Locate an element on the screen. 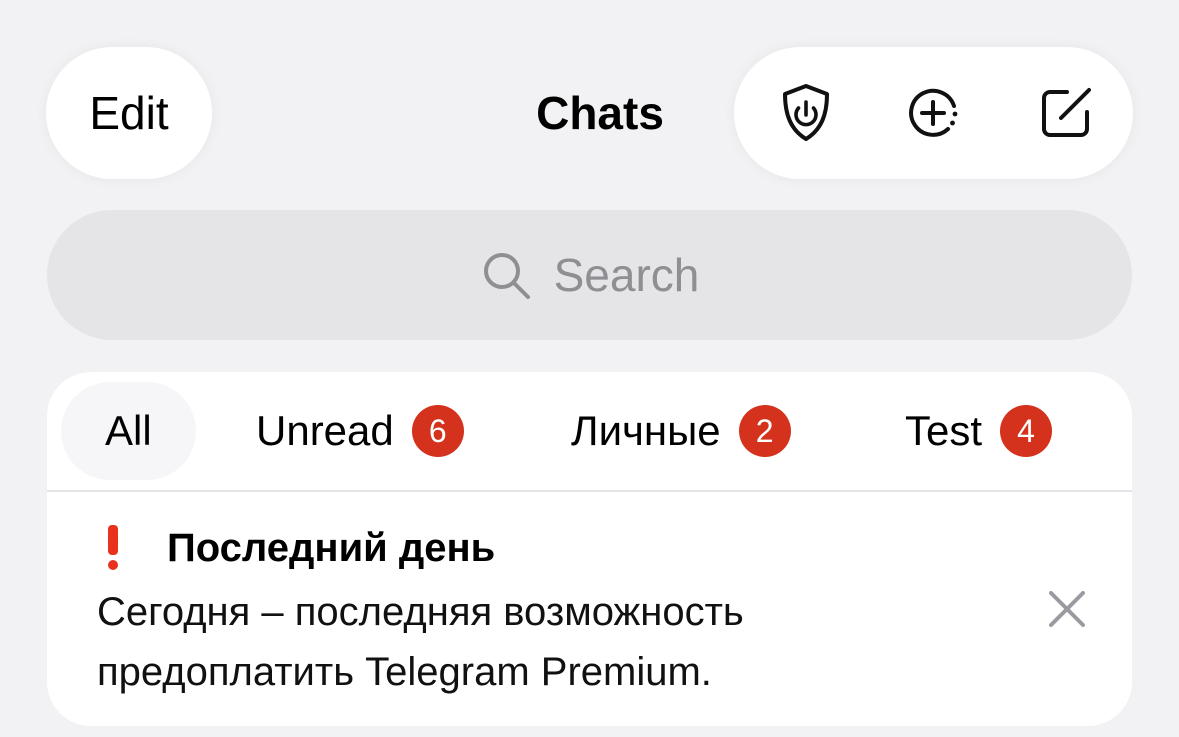 Image resolution: width=1179 pixels, height=737 pixels. compose-button is located at coordinates (1066, 113).